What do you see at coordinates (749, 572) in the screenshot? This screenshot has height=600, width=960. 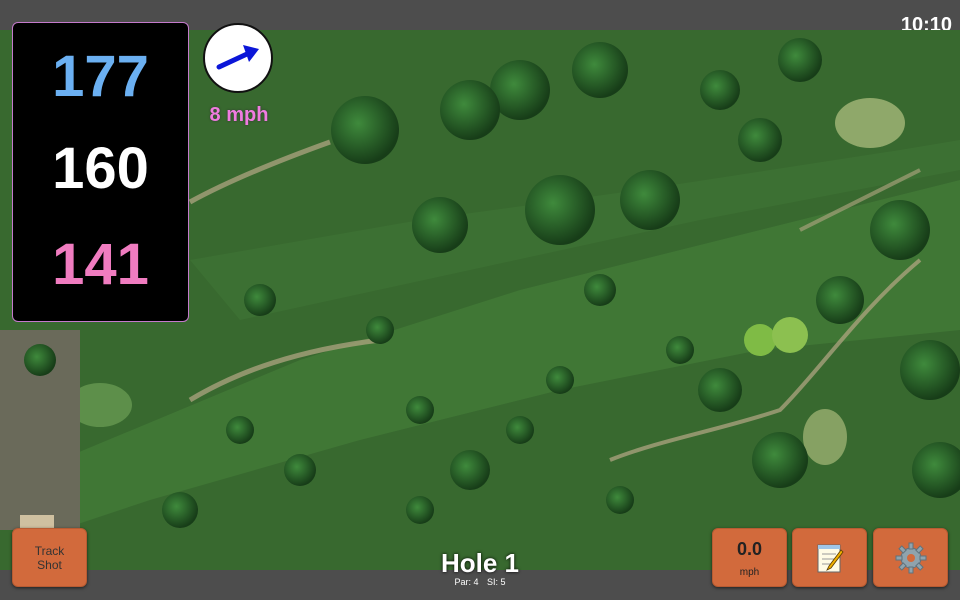 I see `wind-button-unit: mph` at bounding box center [749, 572].